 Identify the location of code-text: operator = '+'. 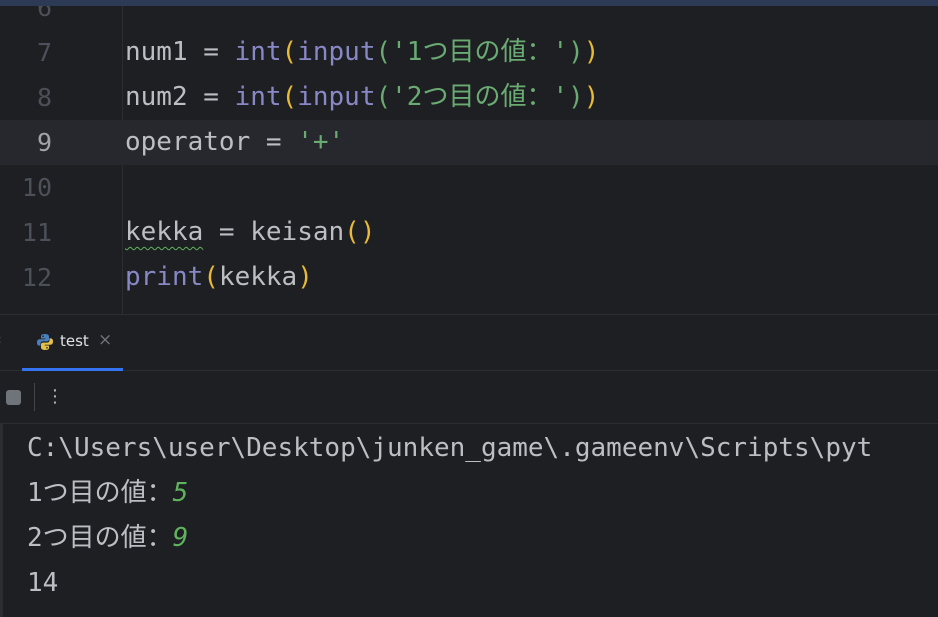
(234, 142).